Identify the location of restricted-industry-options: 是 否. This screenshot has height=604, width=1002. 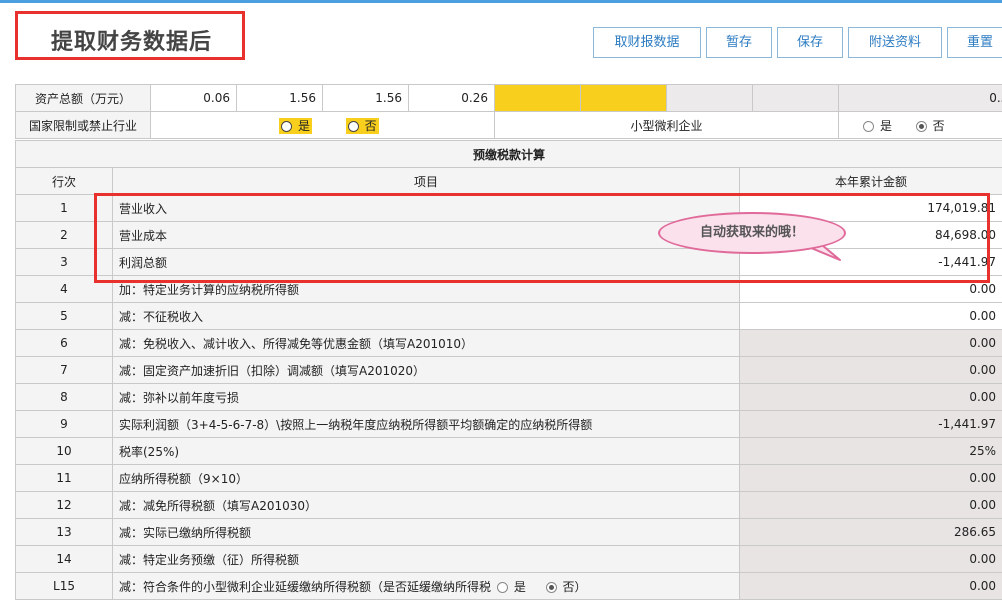
(322, 125).